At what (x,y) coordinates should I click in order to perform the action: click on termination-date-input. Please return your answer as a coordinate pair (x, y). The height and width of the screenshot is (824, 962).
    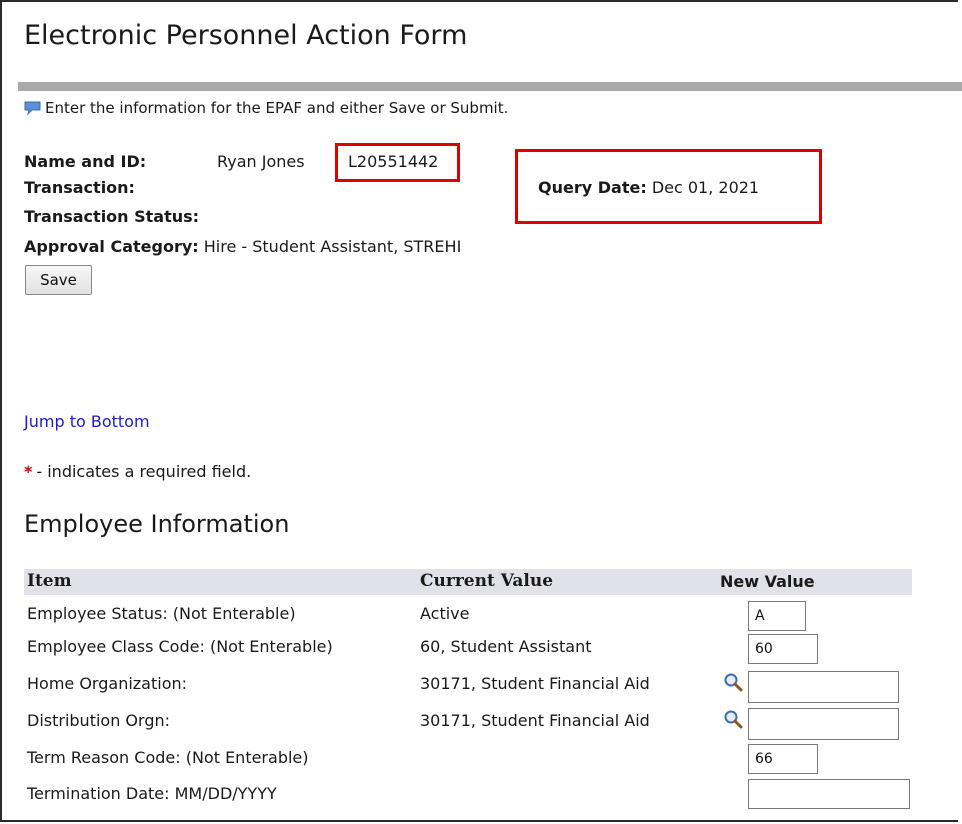
    Looking at the image, I should click on (829, 794).